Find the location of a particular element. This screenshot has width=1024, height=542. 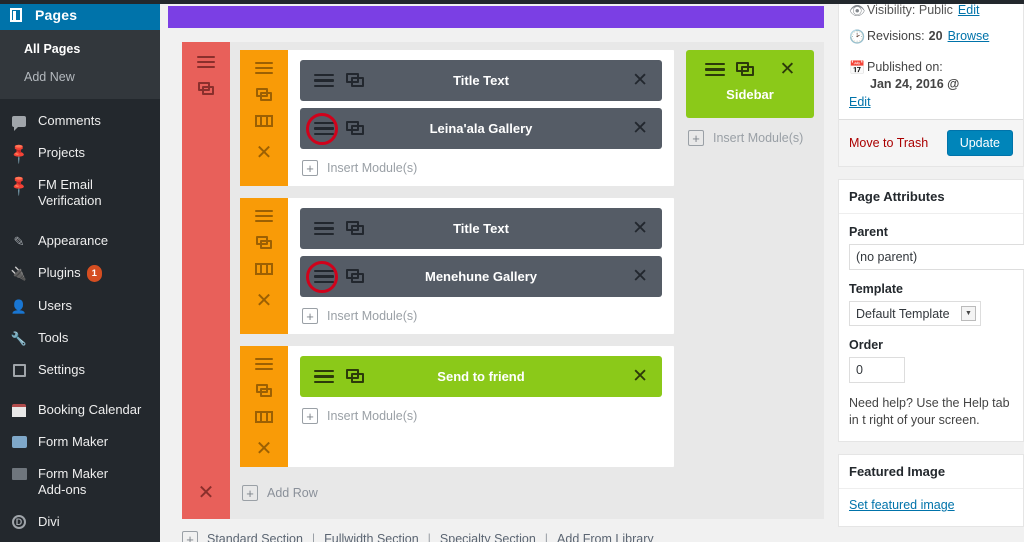

visibility-row: 👁 Visibility: Public Edit is located at coordinates (931, 12).